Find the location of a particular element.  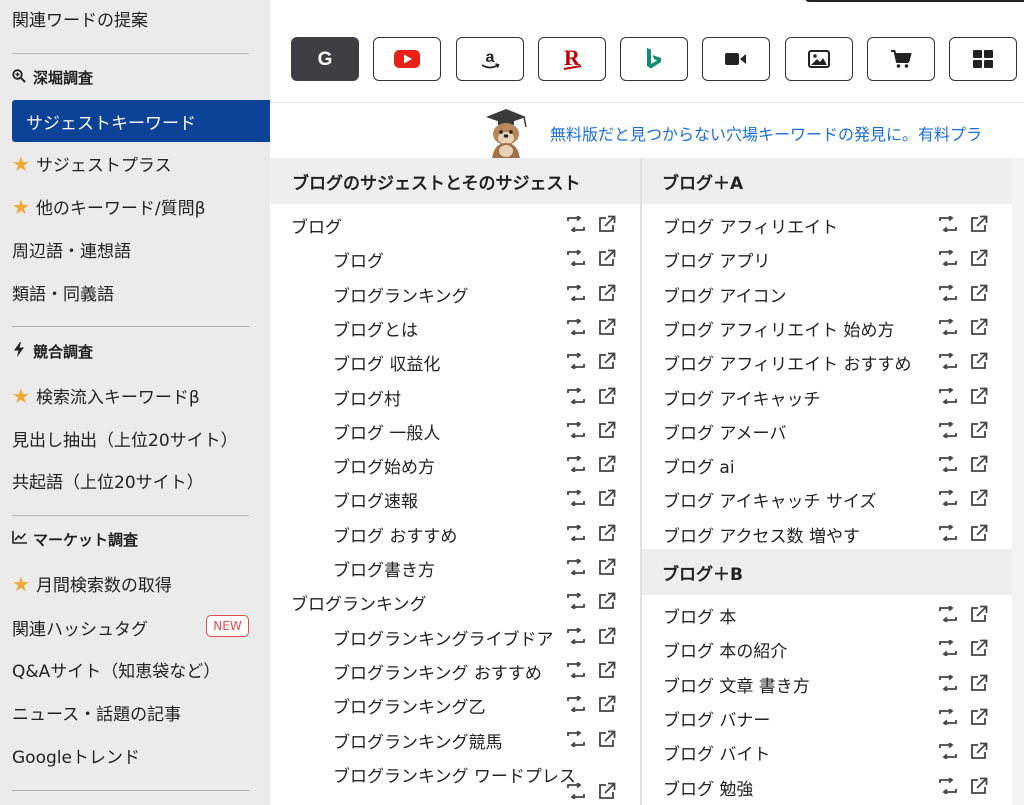

engine-shopping-button is located at coordinates (901, 59).